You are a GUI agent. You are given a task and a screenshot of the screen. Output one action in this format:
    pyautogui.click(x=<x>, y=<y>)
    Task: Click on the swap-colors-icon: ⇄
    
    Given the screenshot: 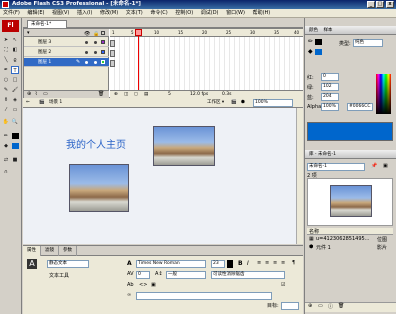 What is the action you would take?
    pyautogui.click(x=6, y=160)
    